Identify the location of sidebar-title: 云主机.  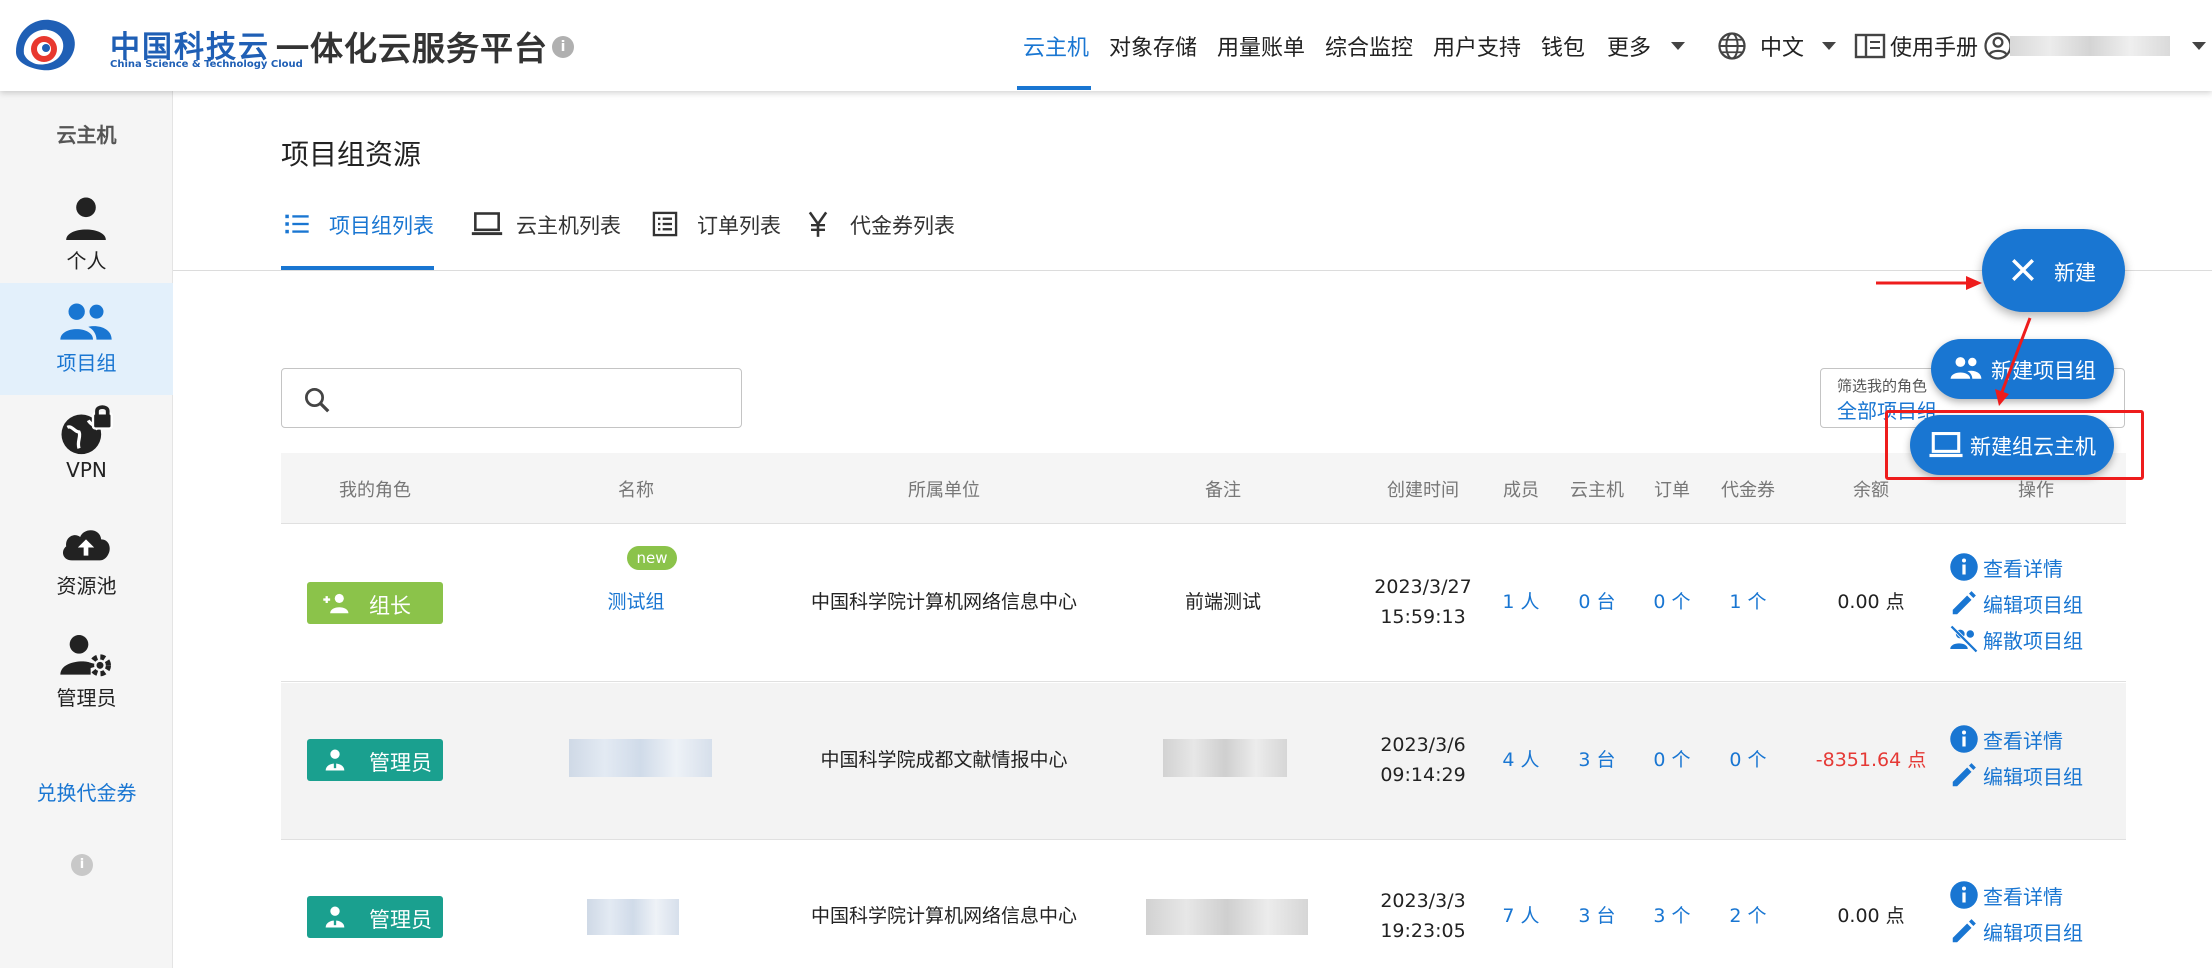
(86, 135).